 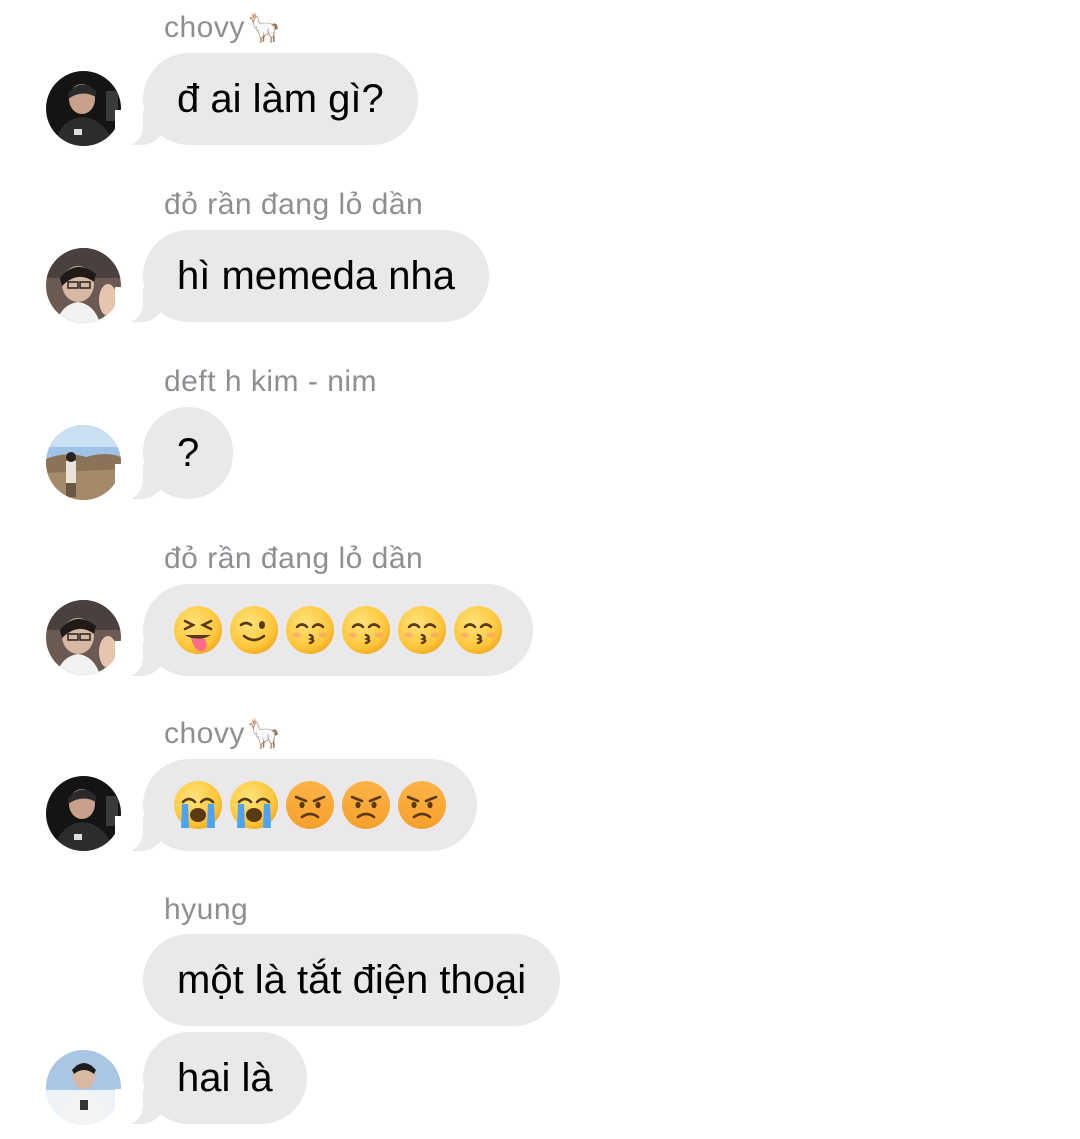 I want to click on message-text: một là tắt điện thoại, so click(x=352, y=979).